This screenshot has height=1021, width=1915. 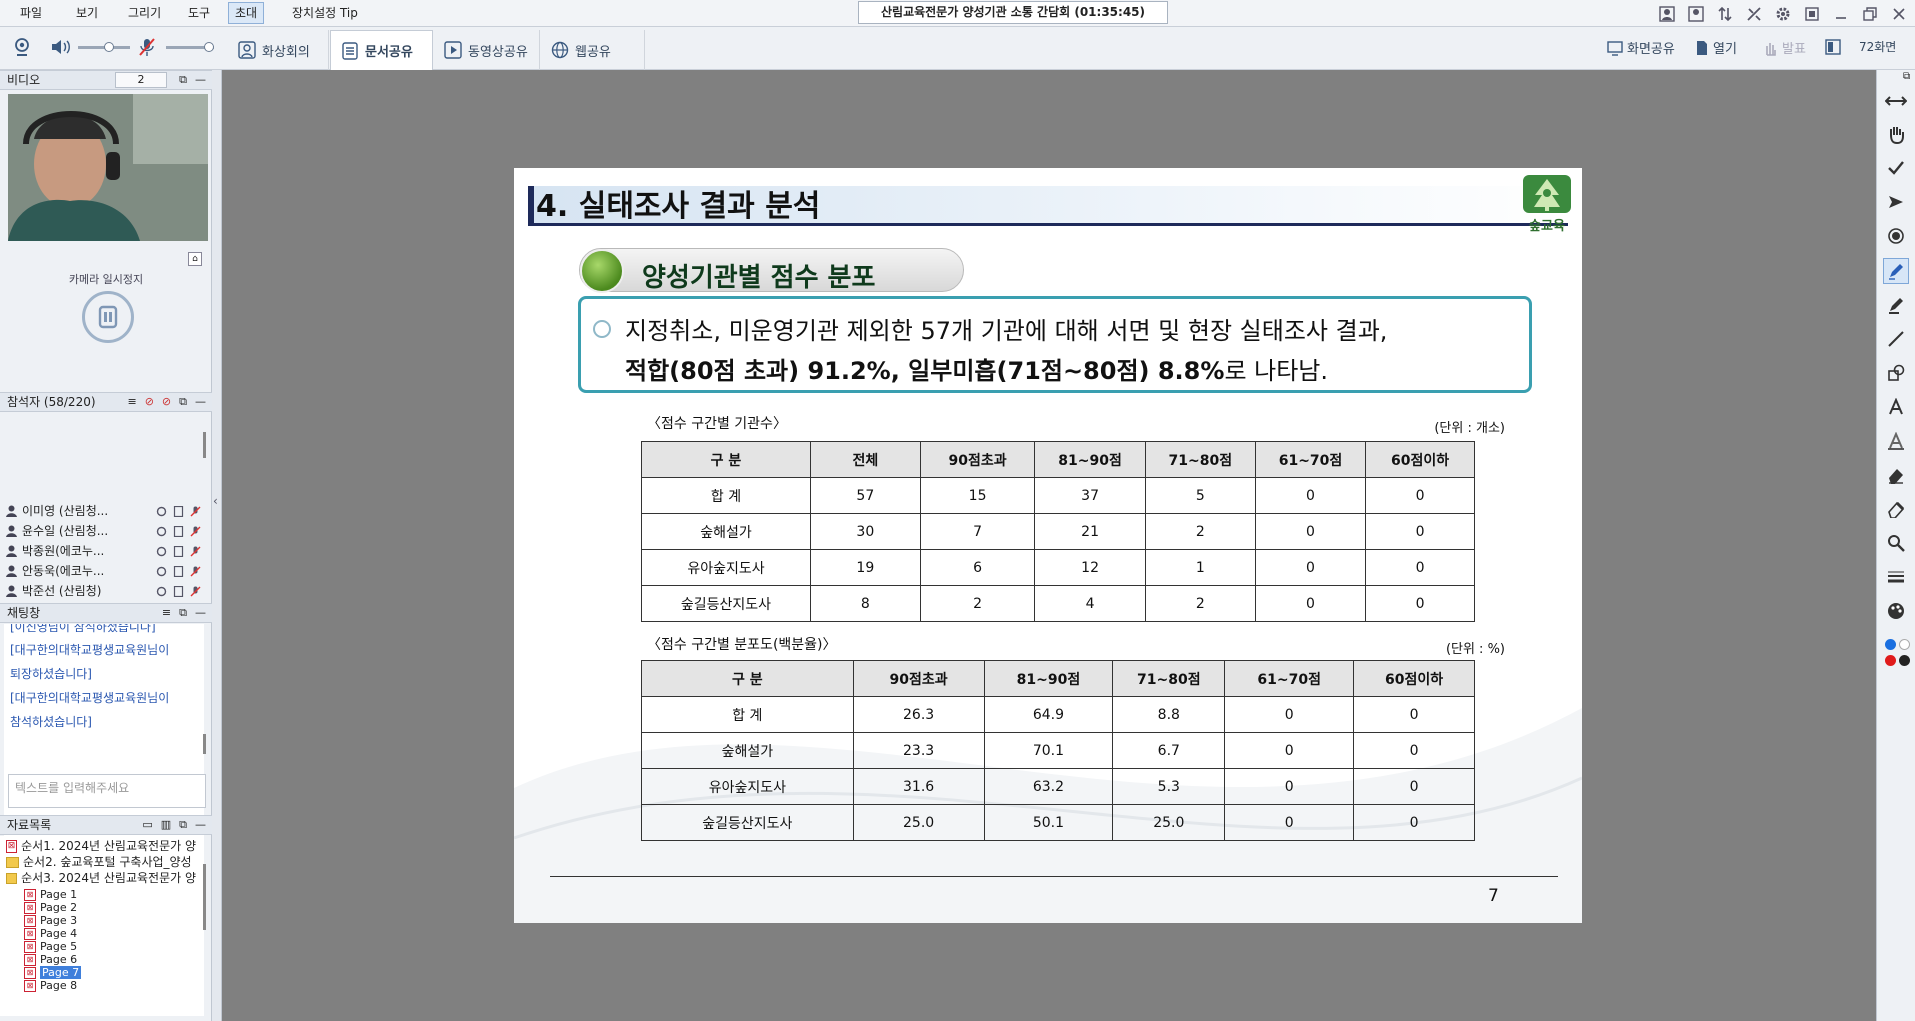 What do you see at coordinates (204, 744) in the screenshot?
I see `chat-scrollbar` at bounding box center [204, 744].